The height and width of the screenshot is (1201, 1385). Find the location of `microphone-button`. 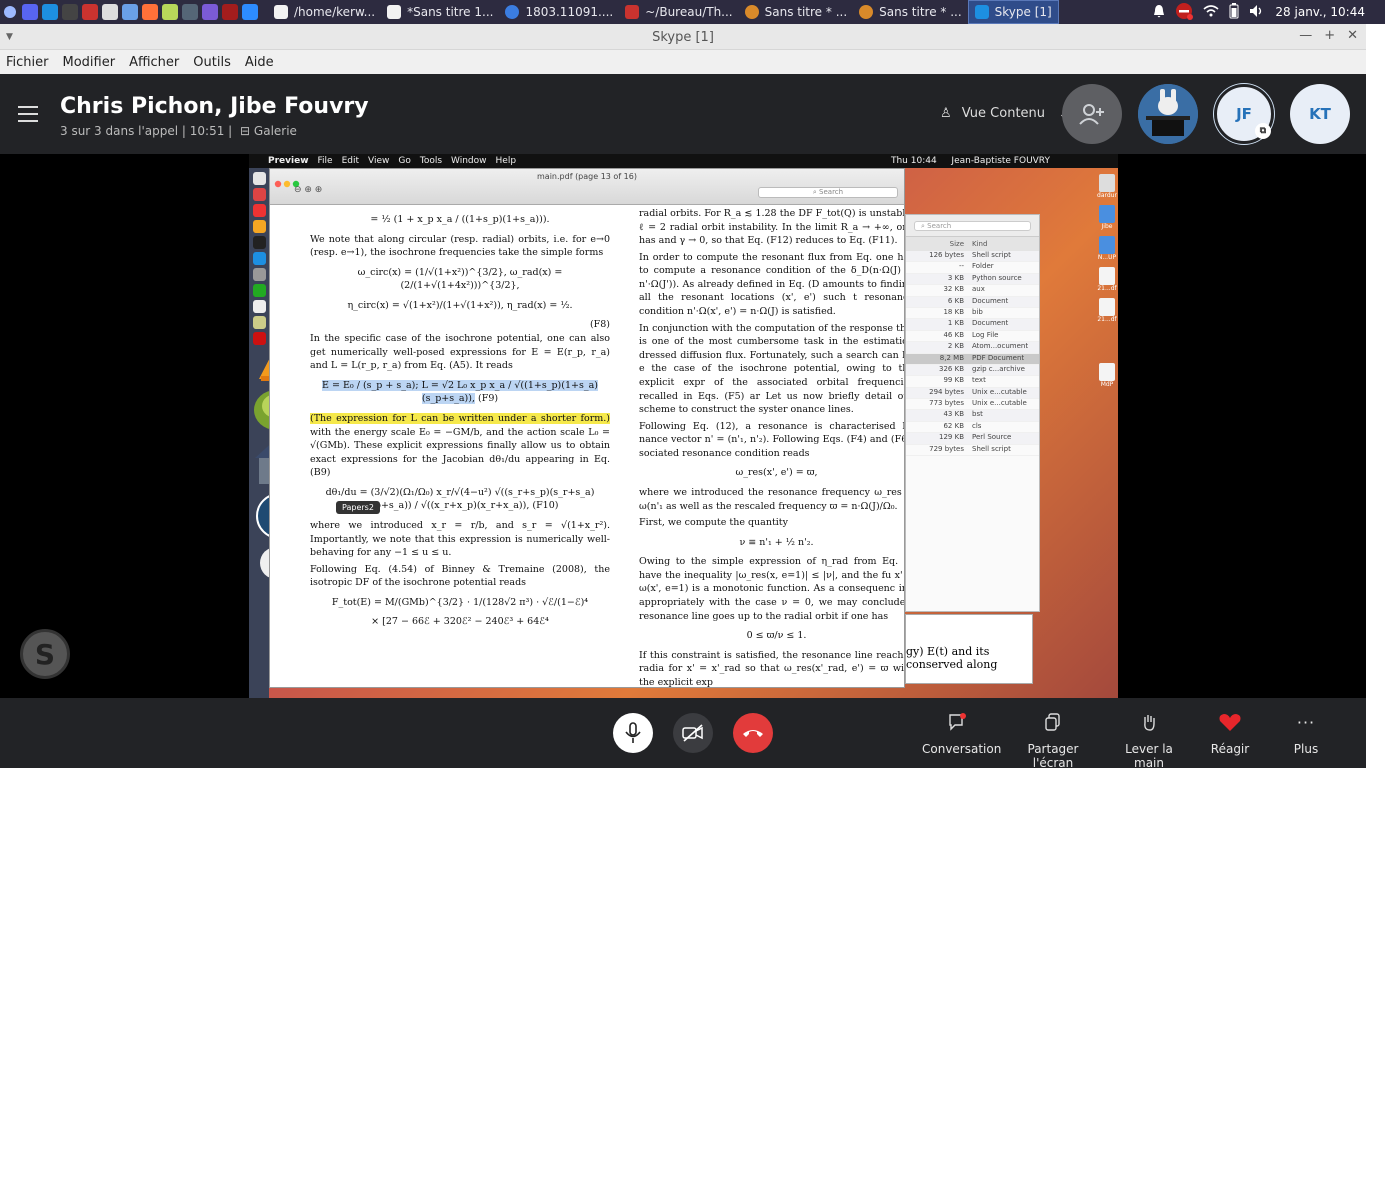

microphone-button is located at coordinates (633, 733).